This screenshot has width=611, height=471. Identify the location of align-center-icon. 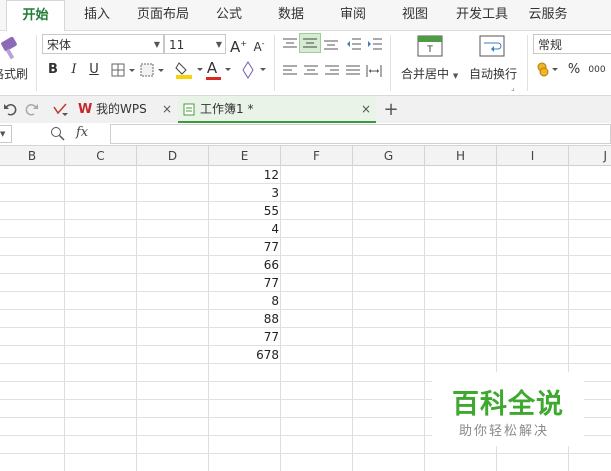
(311, 71).